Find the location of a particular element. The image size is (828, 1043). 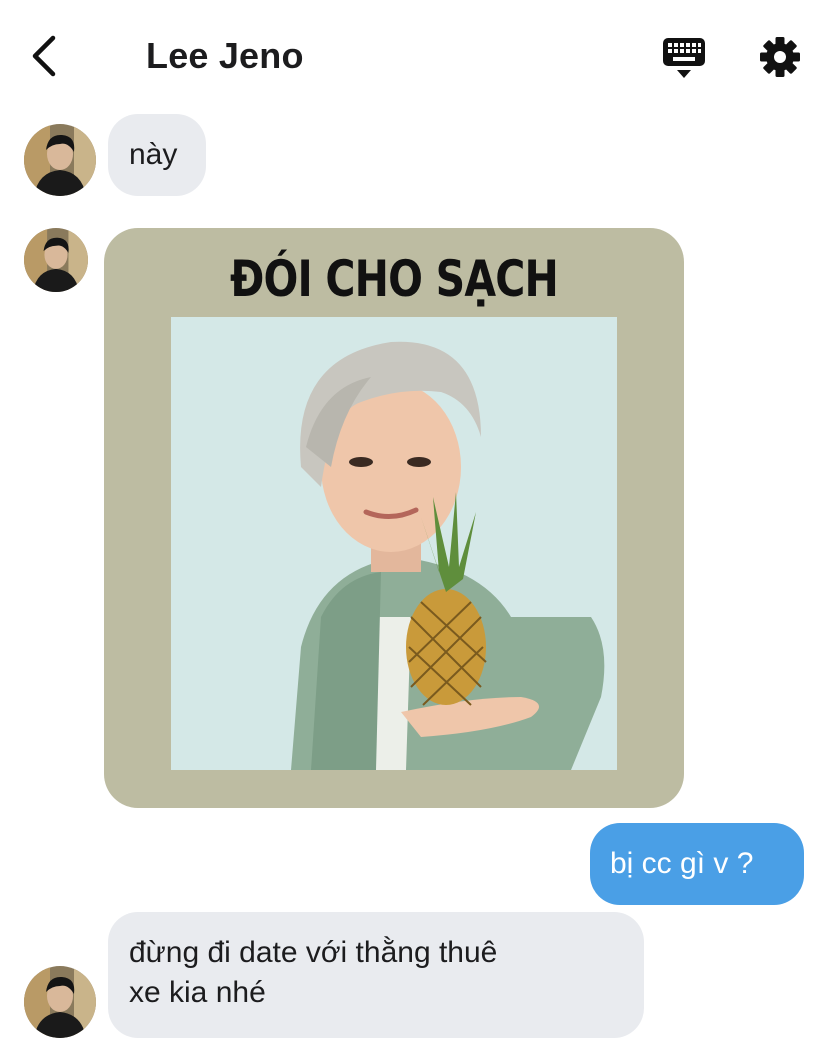

keyboard-icon is located at coordinates (684, 58).